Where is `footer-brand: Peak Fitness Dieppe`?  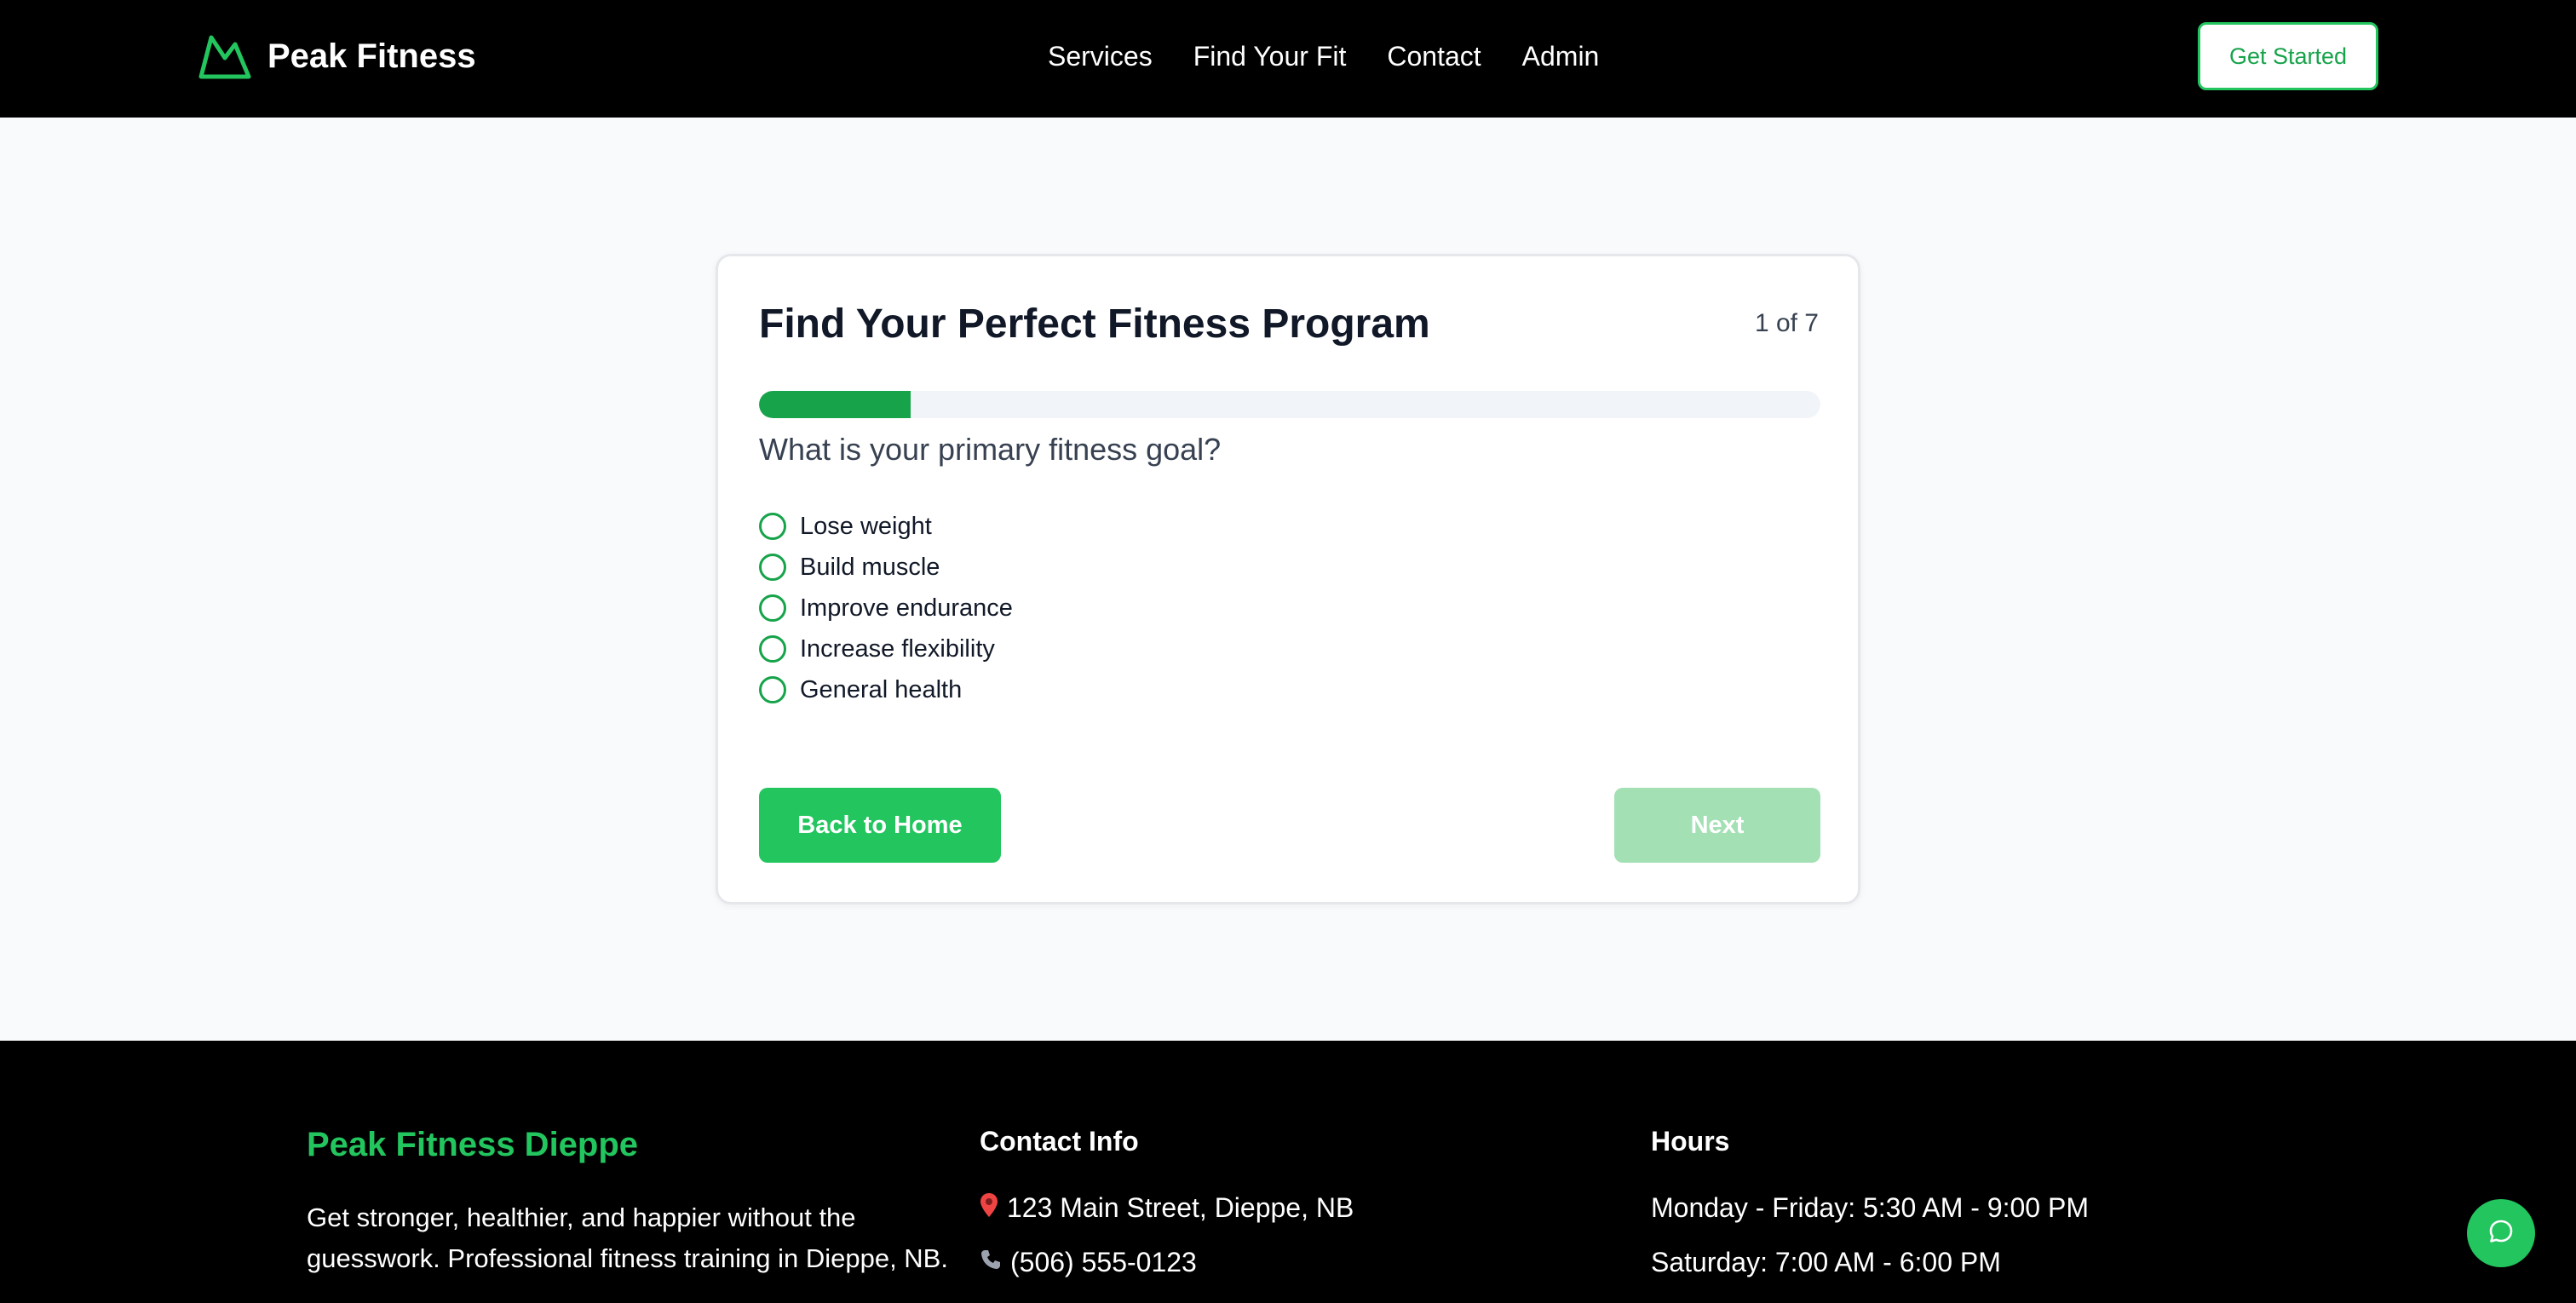
footer-brand: Peak Fitness Dieppe is located at coordinates (473, 1145).